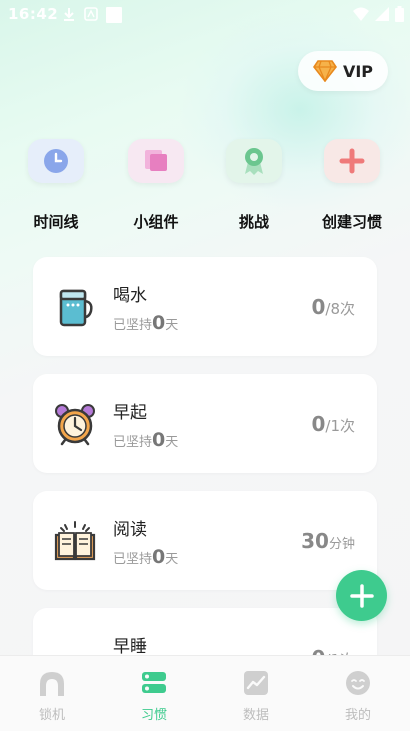 The width and height of the screenshot is (410, 731). Describe the element at coordinates (399, 14) in the screenshot. I see `battery-icon` at that location.